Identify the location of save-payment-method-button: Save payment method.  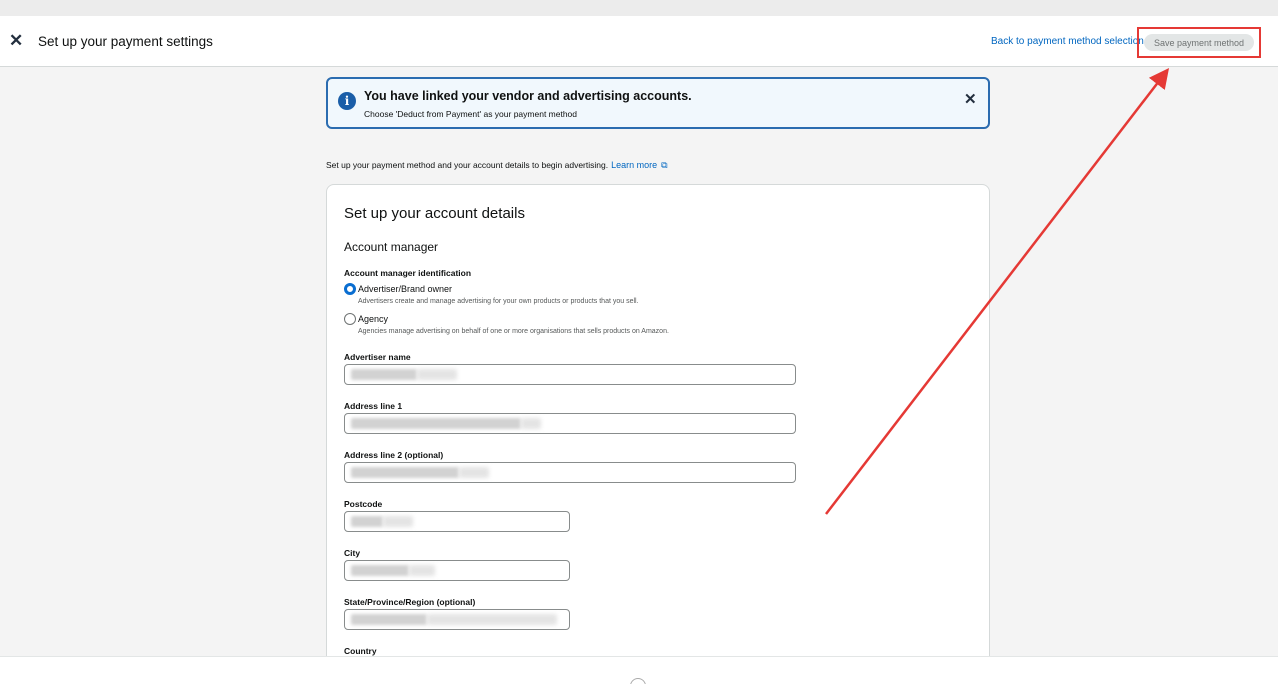
(1199, 42).